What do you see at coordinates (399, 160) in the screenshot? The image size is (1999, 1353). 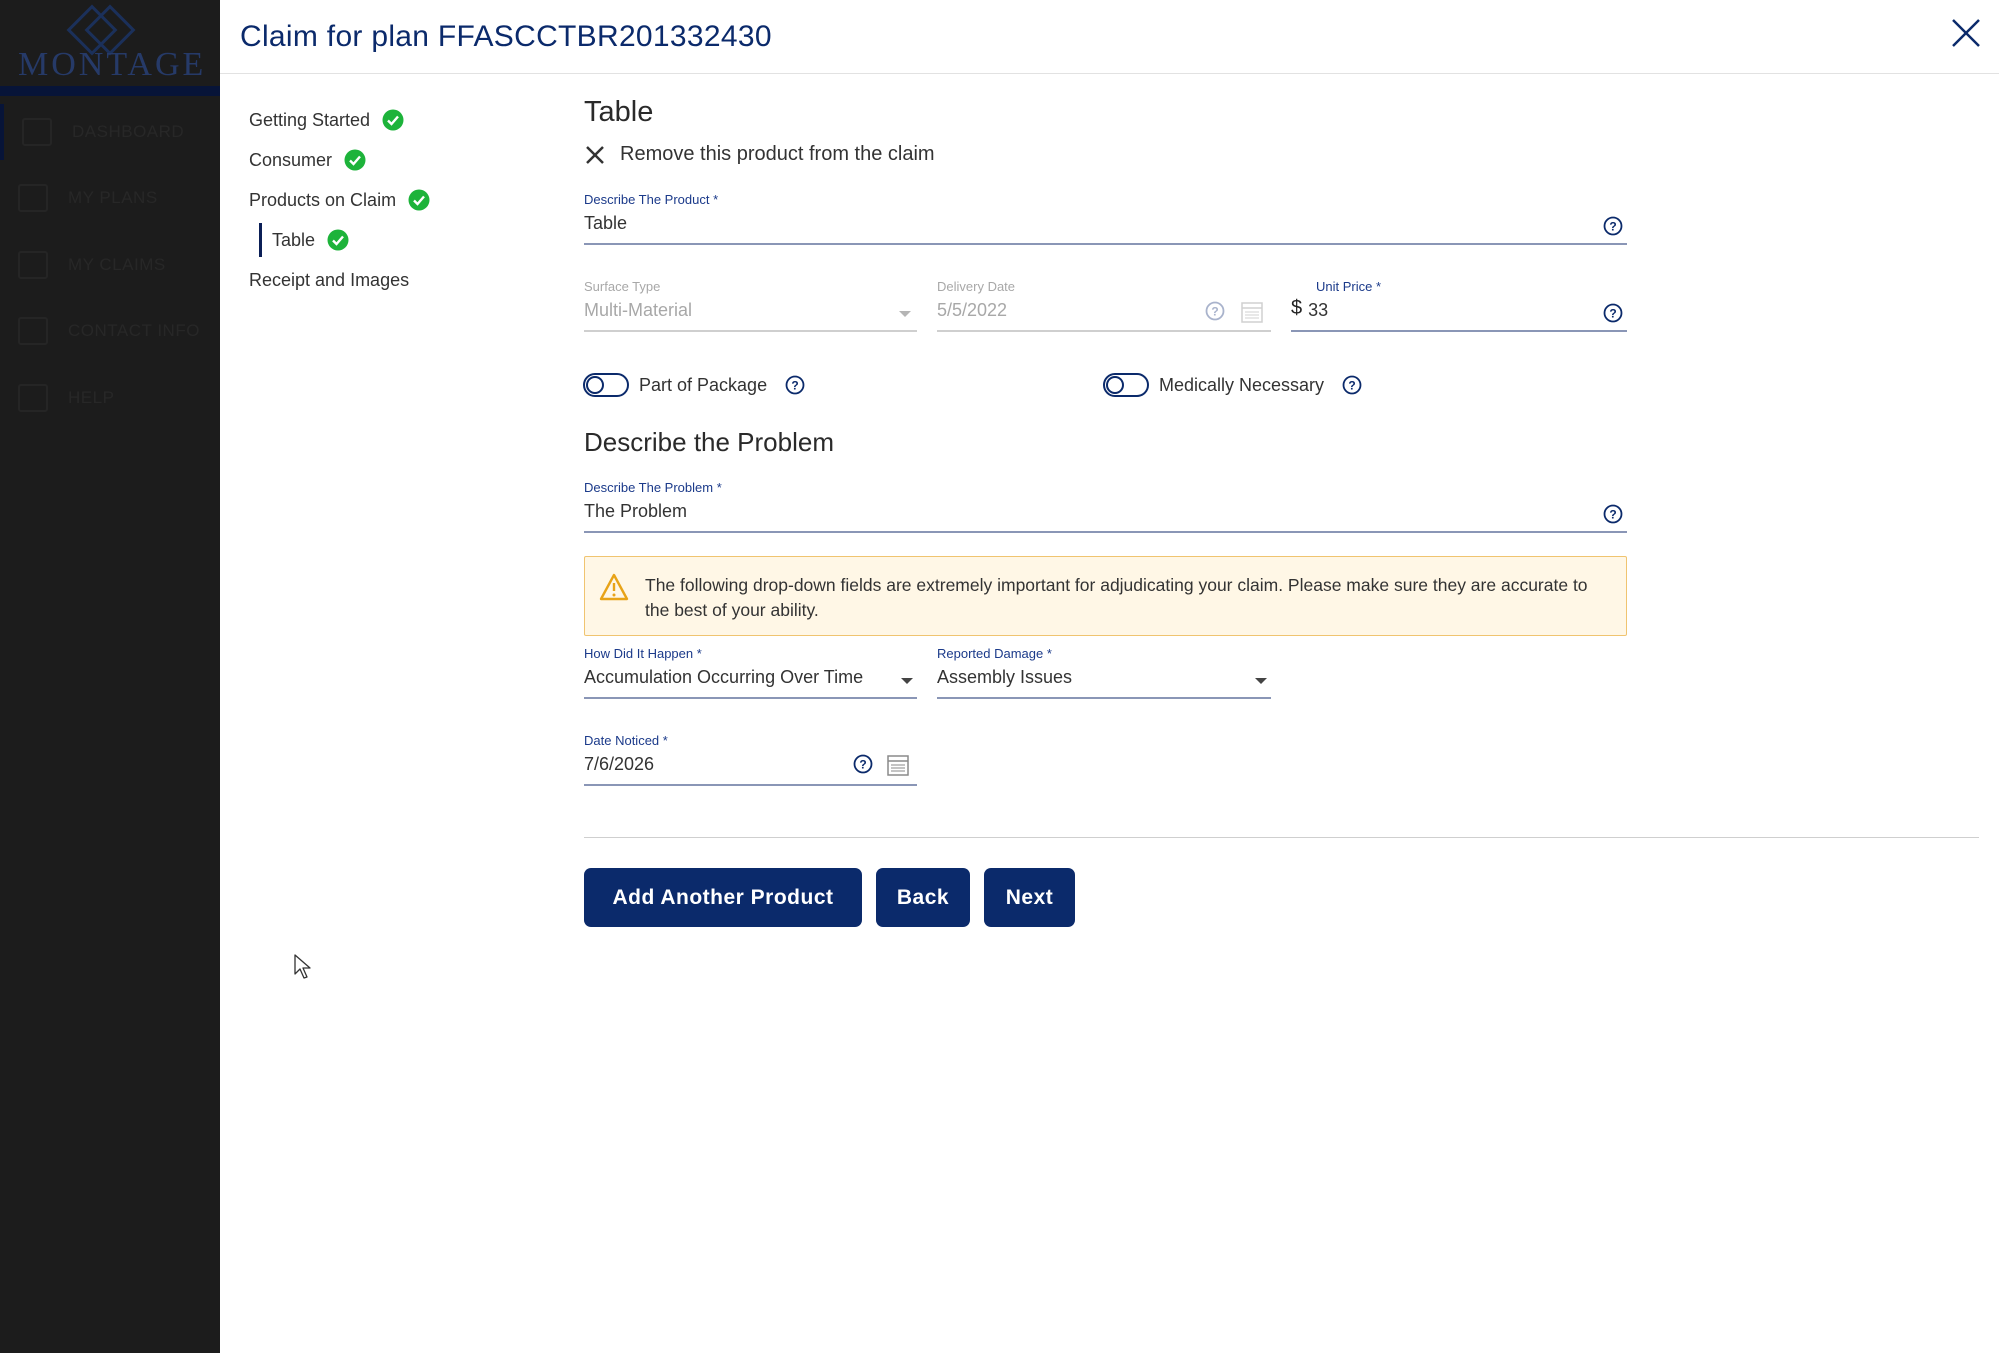 I see `step-consumer: Consumer` at bounding box center [399, 160].